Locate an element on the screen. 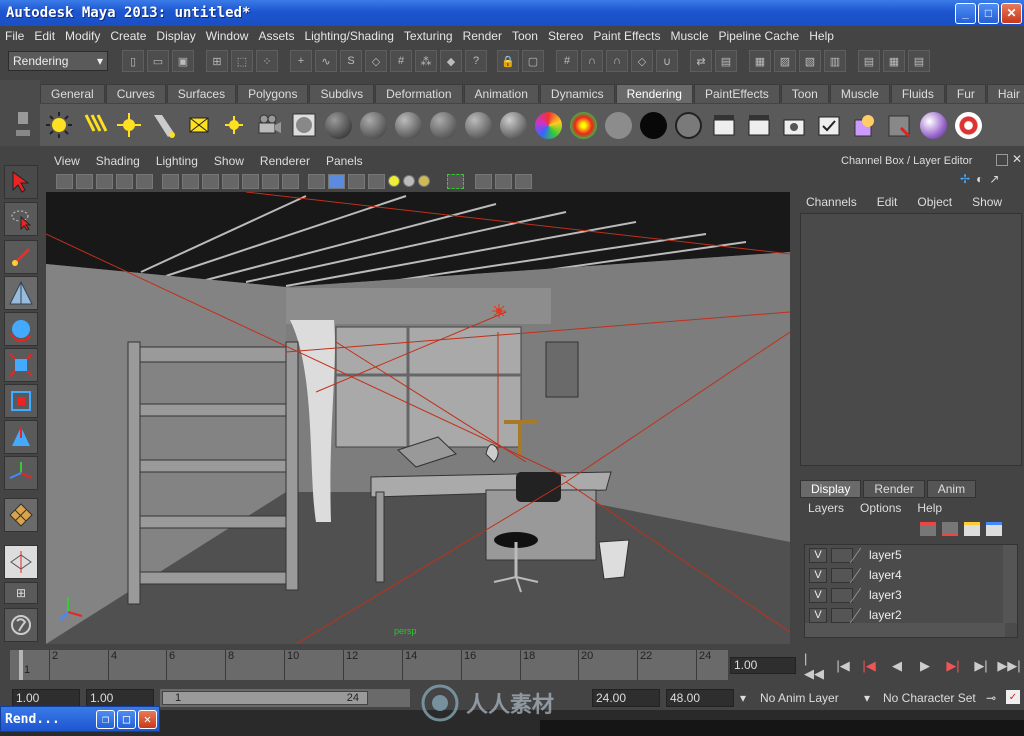  taskbutton-close-icon: ✕ is located at coordinates (147, 719).